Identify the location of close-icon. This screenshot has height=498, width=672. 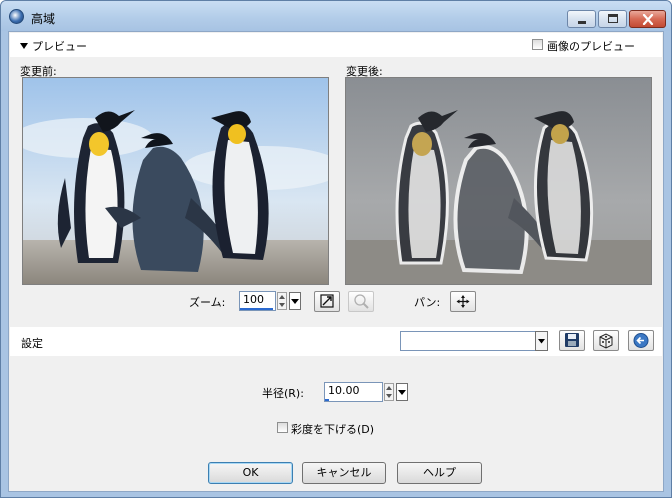
(648, 19).